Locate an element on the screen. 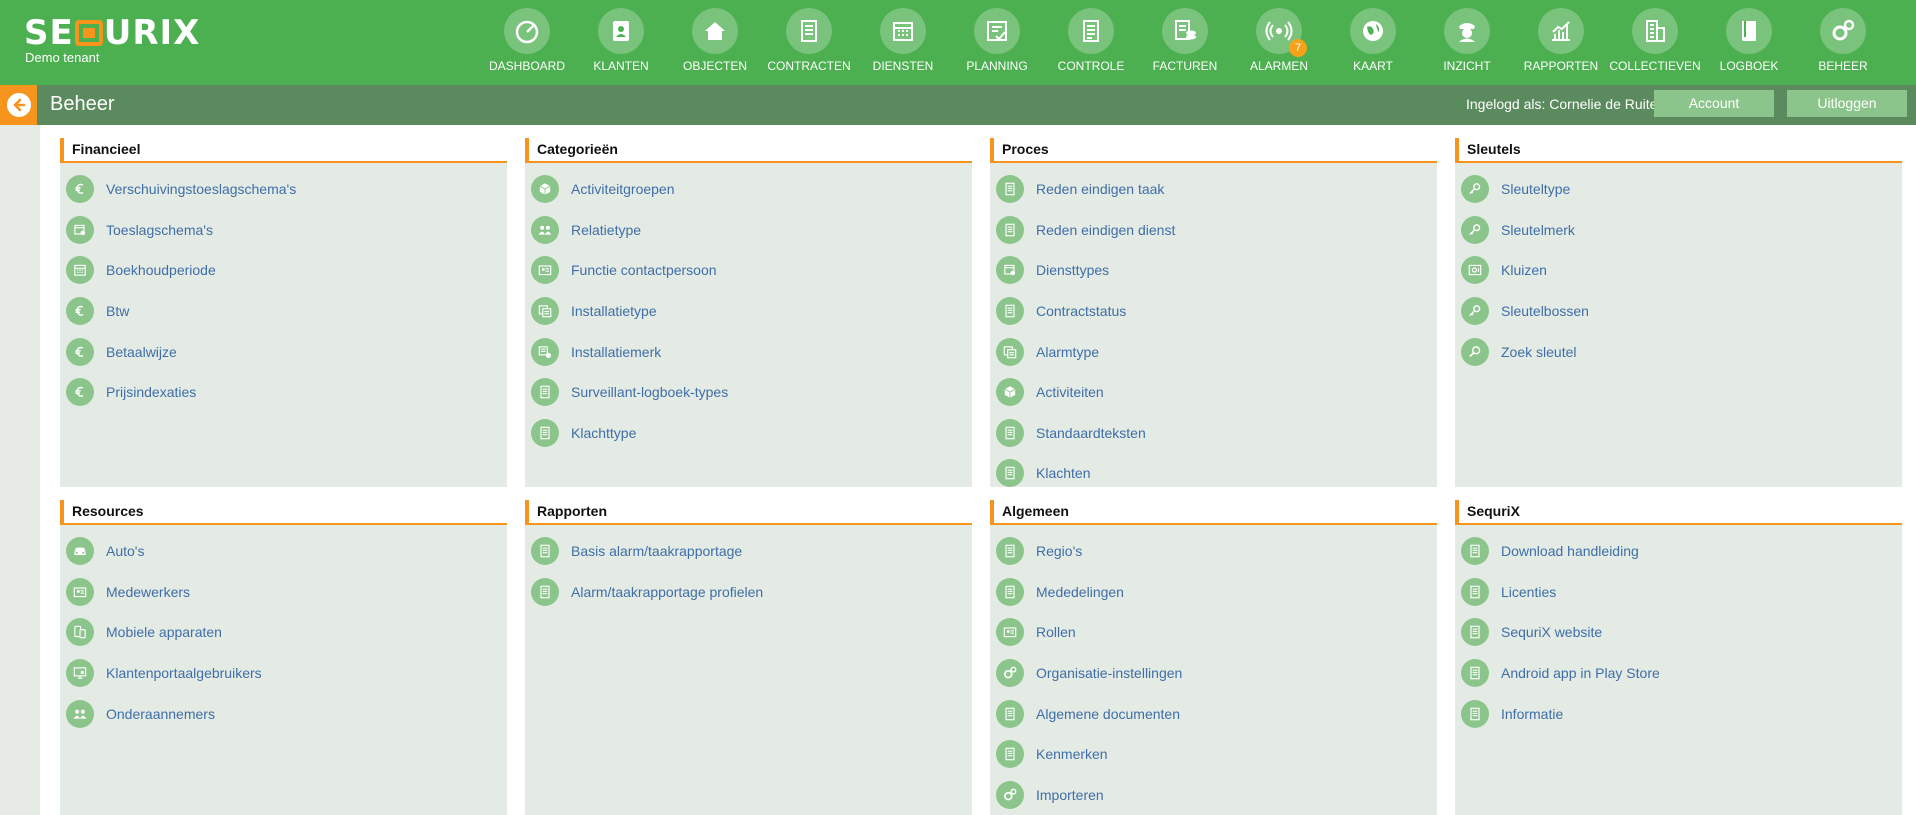 Image resolution: width=1916 pixels, height=815 pixels. nav-alarmen: ALARMEN 7 is located at coordinates (1279, 42).